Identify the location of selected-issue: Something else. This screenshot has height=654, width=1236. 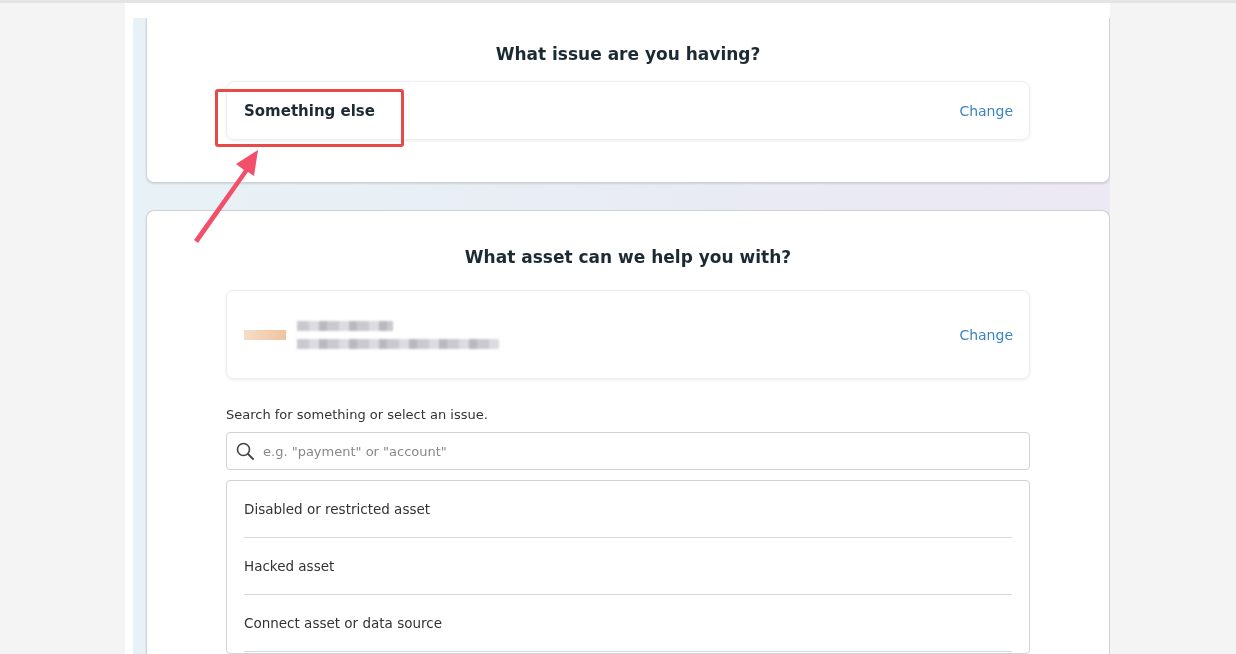
(309, 110).